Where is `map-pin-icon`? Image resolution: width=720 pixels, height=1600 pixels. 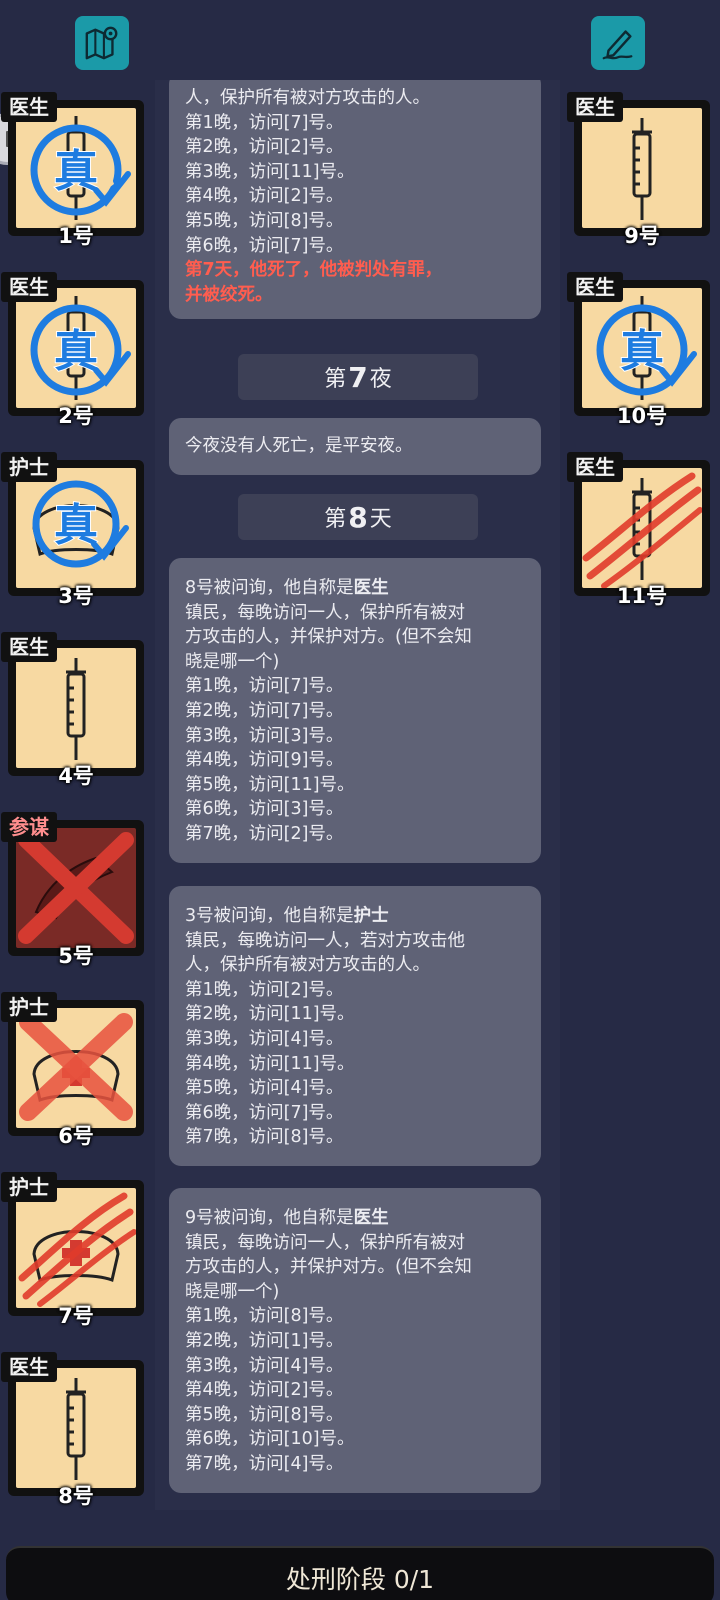
map-pin-icon is located at coordinates (101, 43).